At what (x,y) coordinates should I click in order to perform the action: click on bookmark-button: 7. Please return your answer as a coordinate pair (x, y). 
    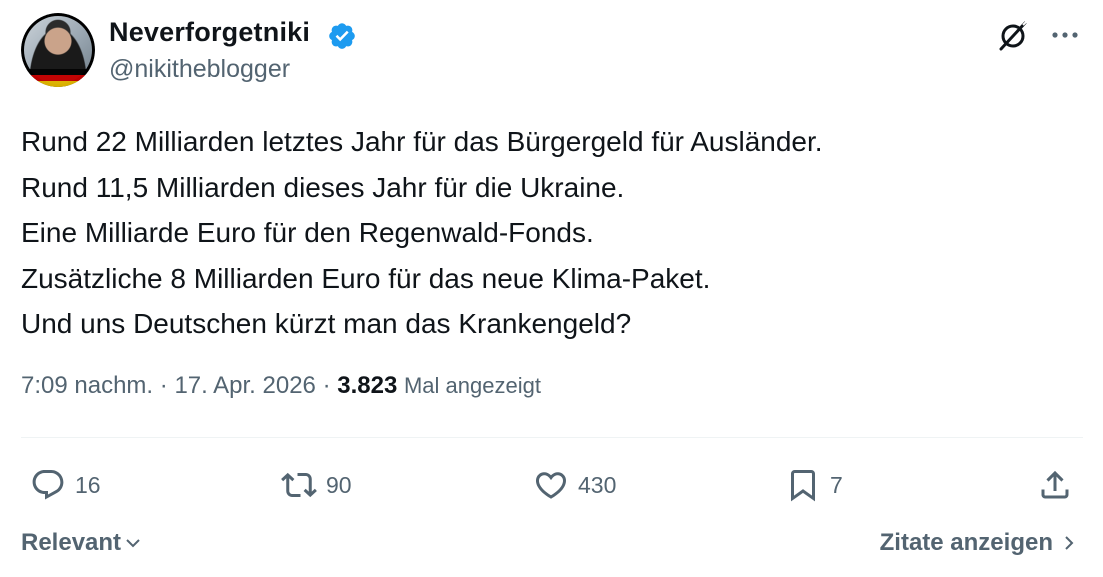
    Looking at the image, I should click on (814, 485).